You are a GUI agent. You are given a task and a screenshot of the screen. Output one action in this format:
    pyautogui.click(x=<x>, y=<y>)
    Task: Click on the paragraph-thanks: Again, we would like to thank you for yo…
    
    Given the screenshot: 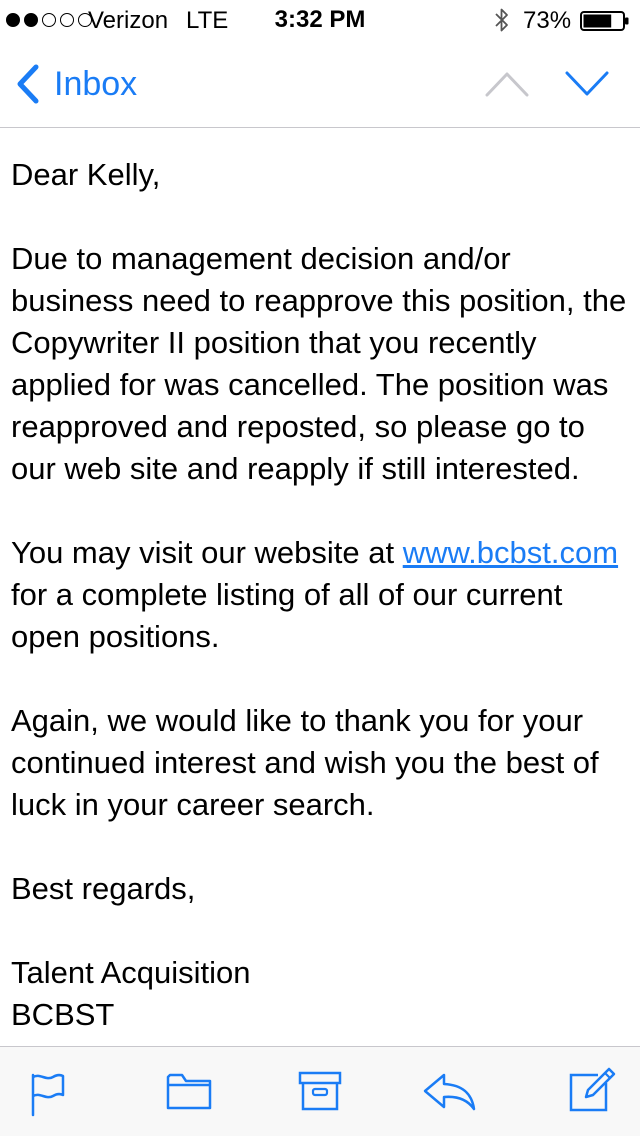 What is the action you would take?
    pyautogui.click(x=305, y=762)
    